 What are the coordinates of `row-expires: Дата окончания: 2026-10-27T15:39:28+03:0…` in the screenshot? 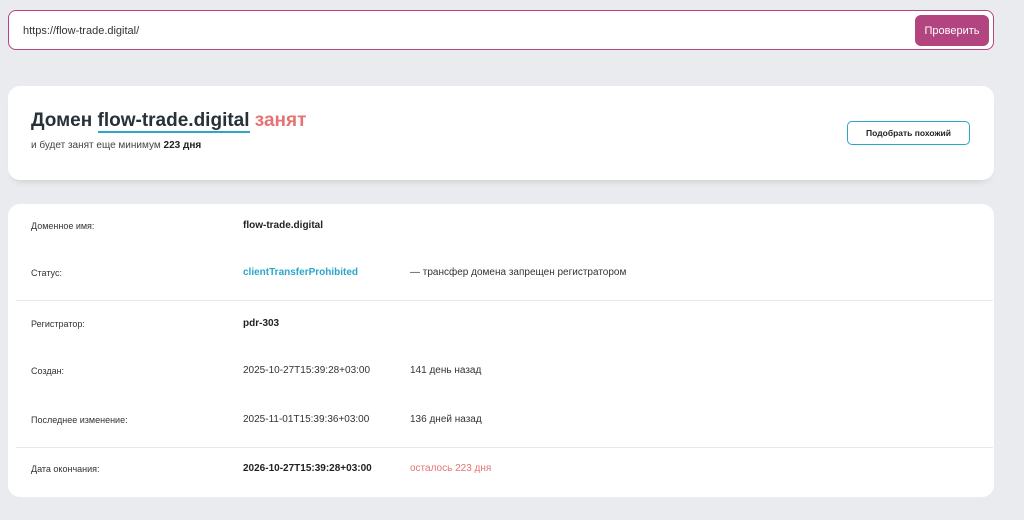 It's located at (501, 471).